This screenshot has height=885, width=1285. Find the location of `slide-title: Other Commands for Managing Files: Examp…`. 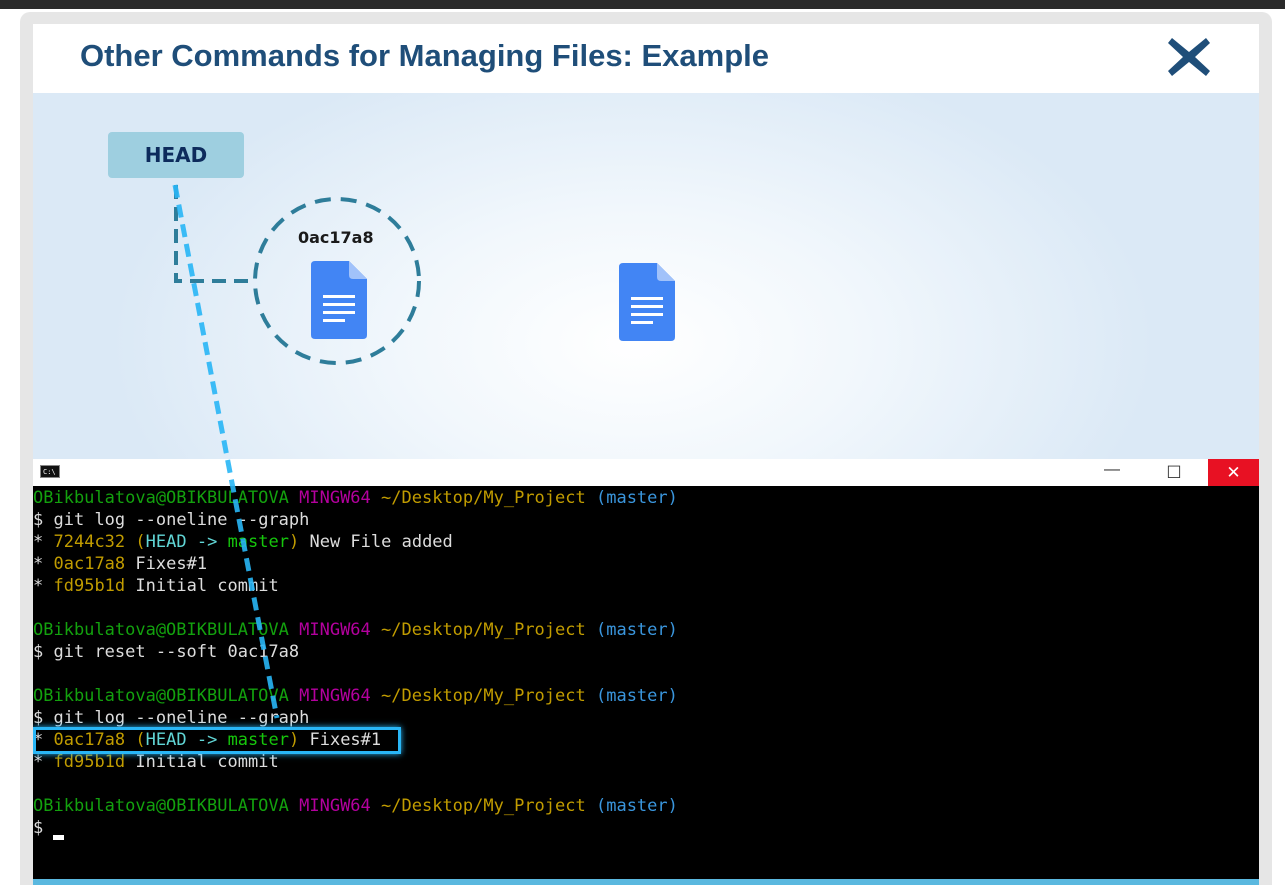

slide-title: Other Commands for Managing Files: Examp… is located at coordinates (425, 55).